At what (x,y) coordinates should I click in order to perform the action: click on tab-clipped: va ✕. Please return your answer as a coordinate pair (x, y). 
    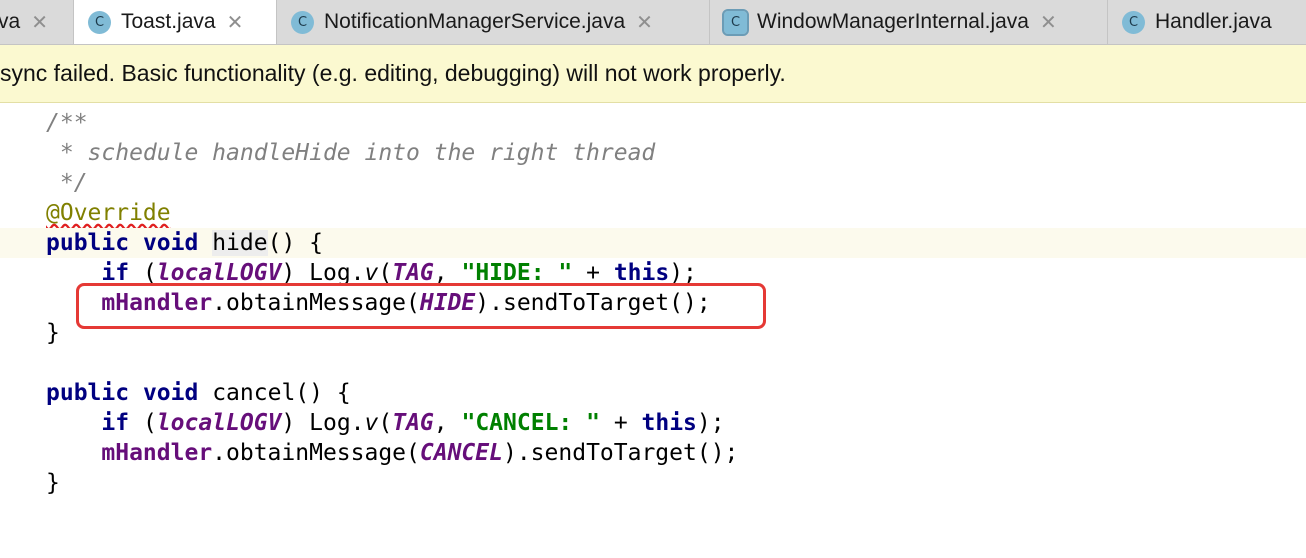
    Looking at the image, I should click on (37, 22).